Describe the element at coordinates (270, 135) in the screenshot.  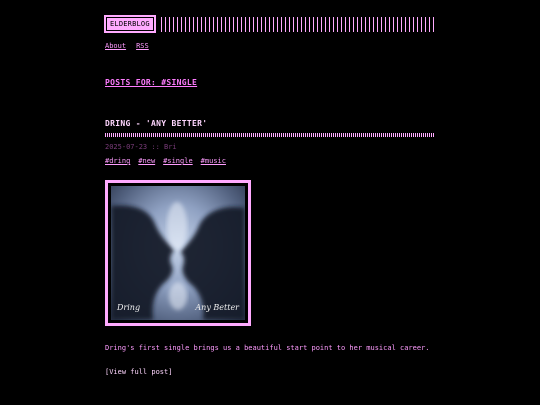
I see `post-title-divider` at that location.